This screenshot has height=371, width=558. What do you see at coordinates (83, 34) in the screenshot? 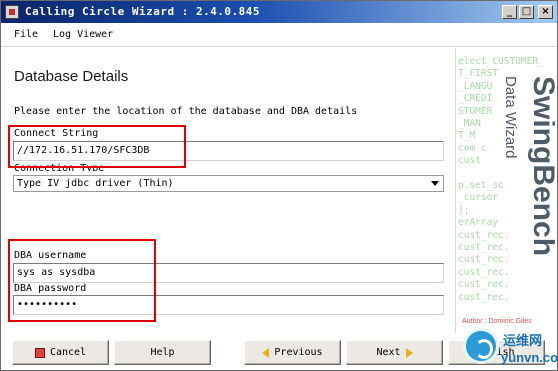
I see `menu-log-viewer: Log Viewer` at bounding box center [83, 34].